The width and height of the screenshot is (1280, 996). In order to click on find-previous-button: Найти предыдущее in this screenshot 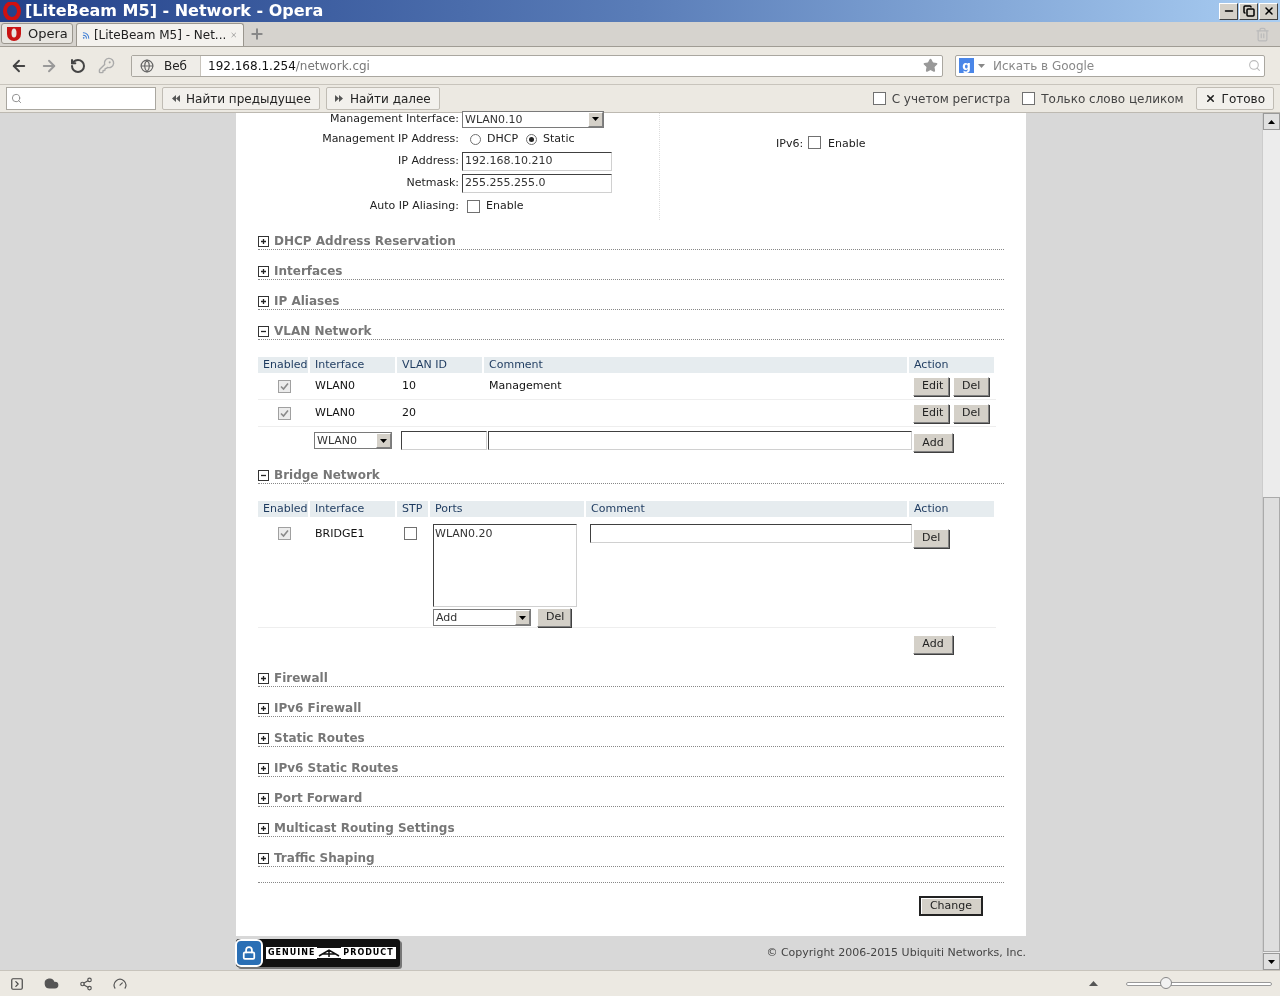, I will do `click(241, 98)`.